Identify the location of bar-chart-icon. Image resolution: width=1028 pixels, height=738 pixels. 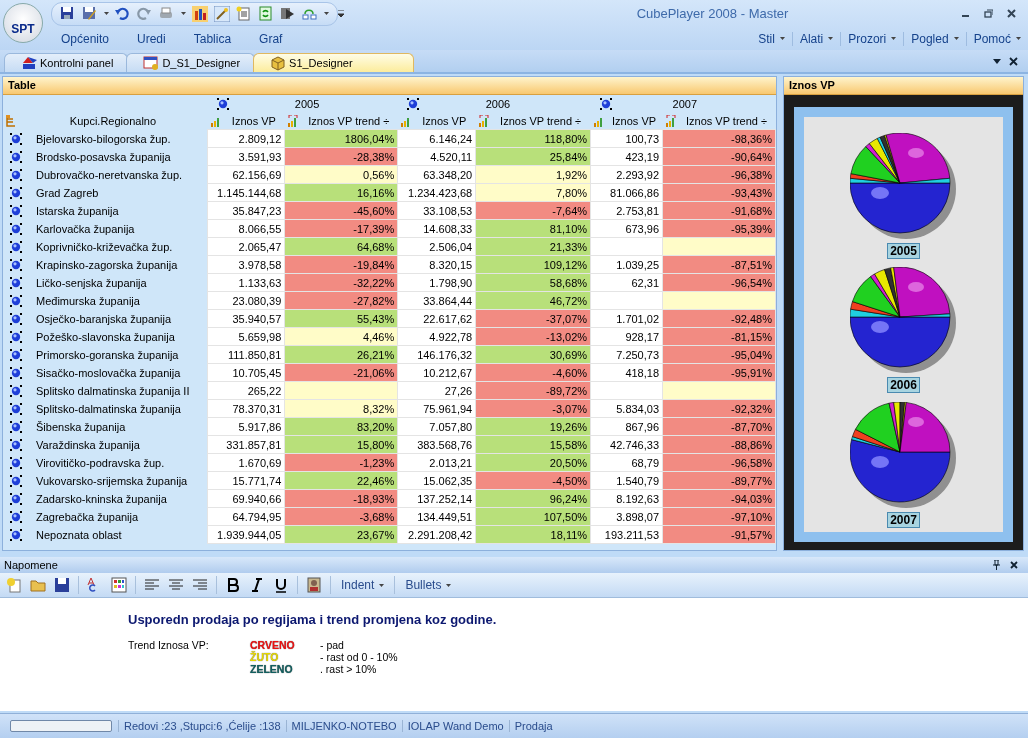
(200, 13).